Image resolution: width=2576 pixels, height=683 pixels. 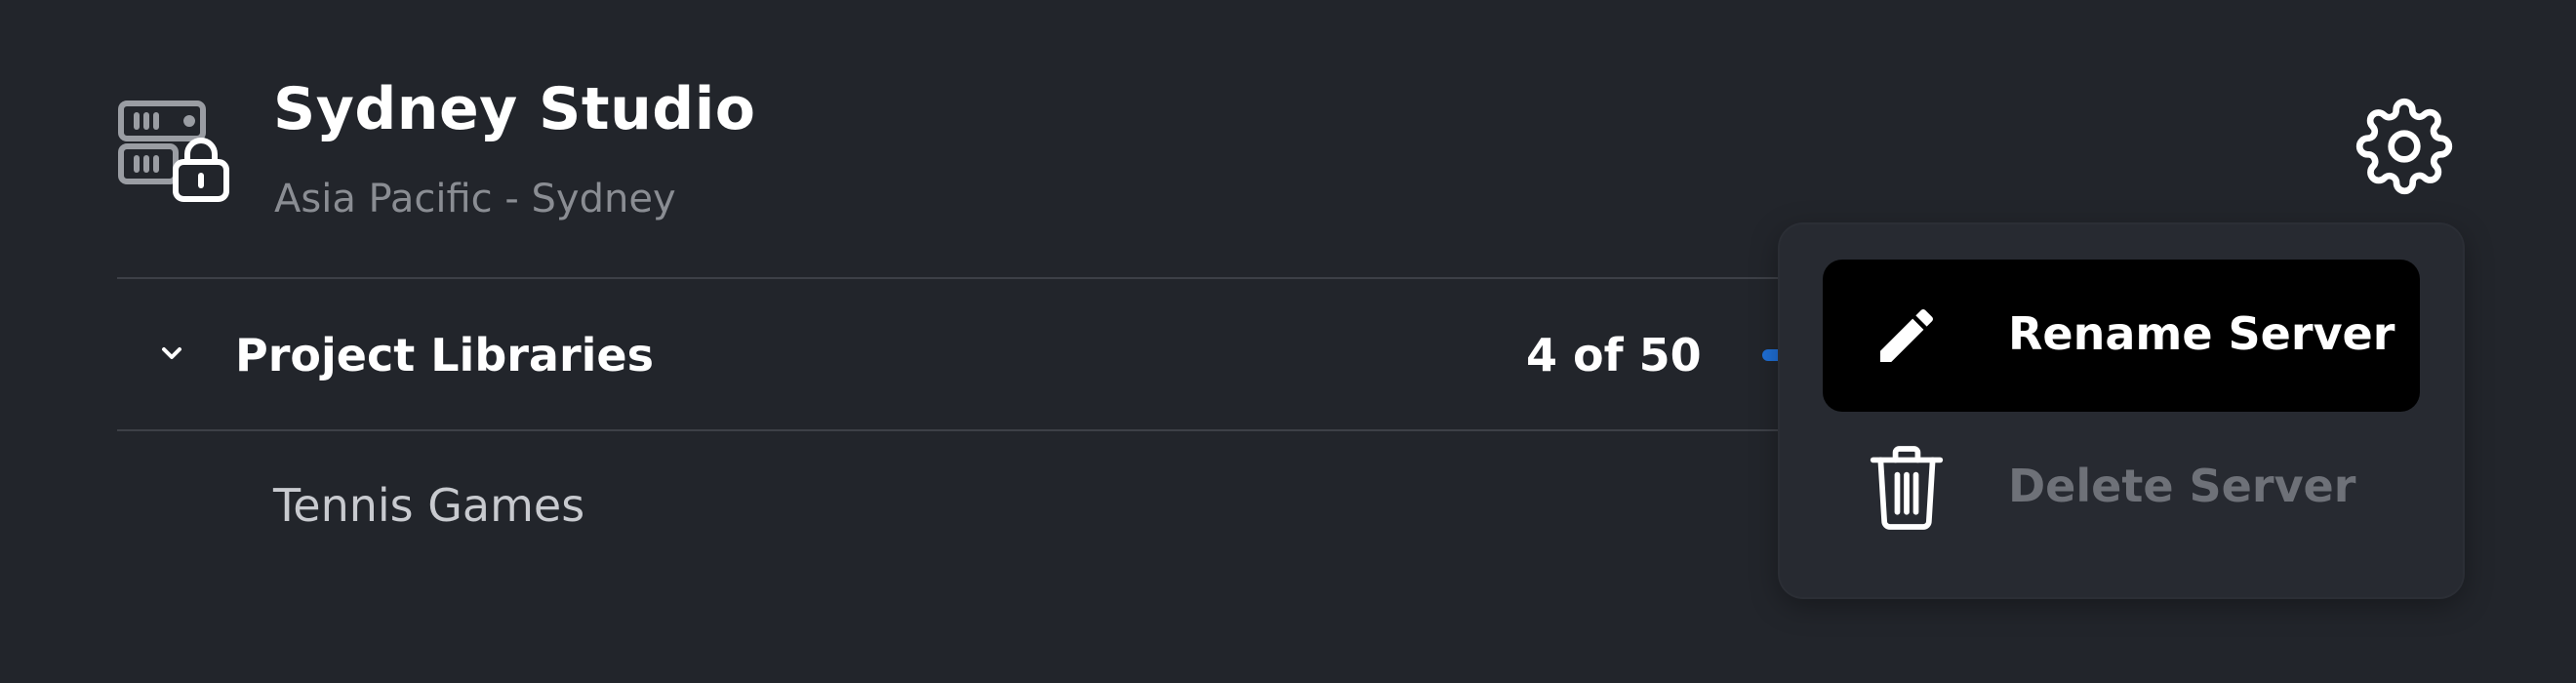 I want to click on gear-icon, so click(x=2404, y=148).